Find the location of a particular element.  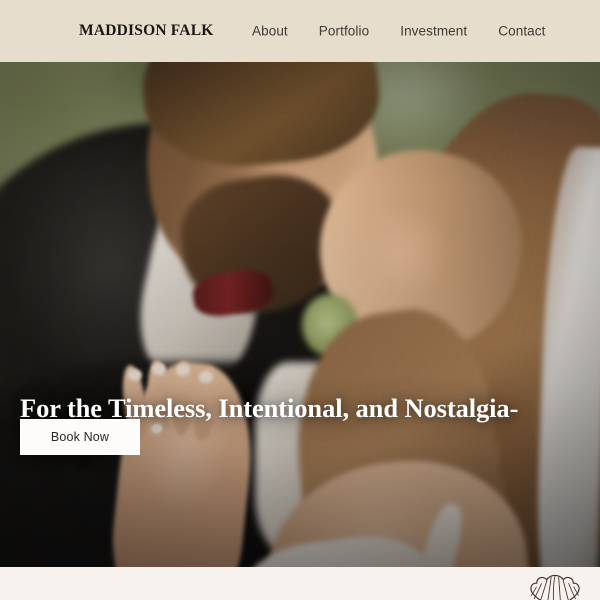

nav-item-contact: Contact is located at coordinates (521, 31).